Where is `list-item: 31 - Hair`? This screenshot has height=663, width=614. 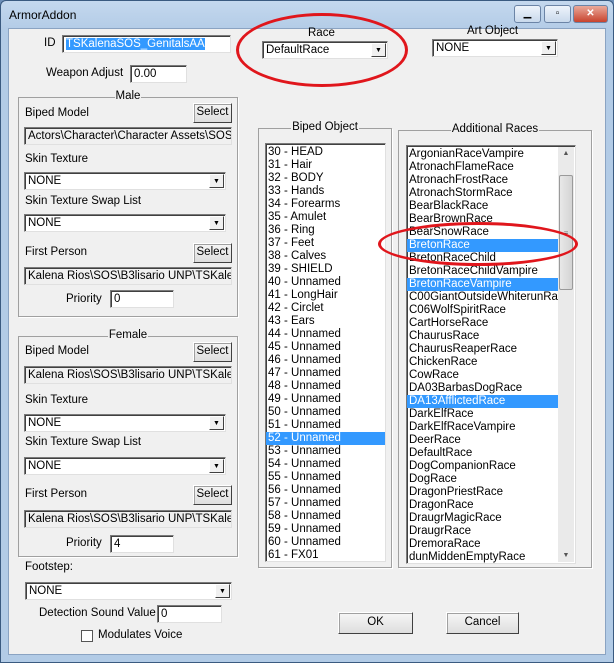
list-item: 31 - Hair is located at coordinates (325, 165).